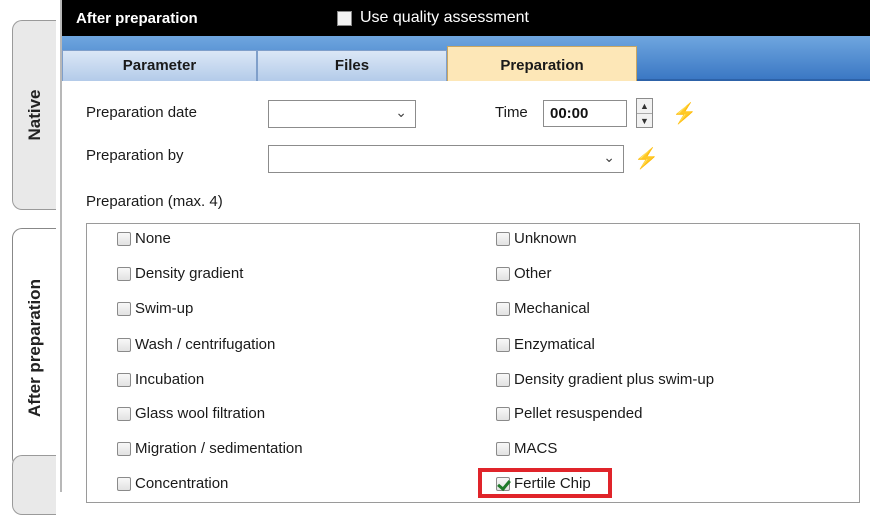 This screenshot has width=870, height=515. I want to click on quality-assessment-label: Use quality assessment, so click(444, 17).